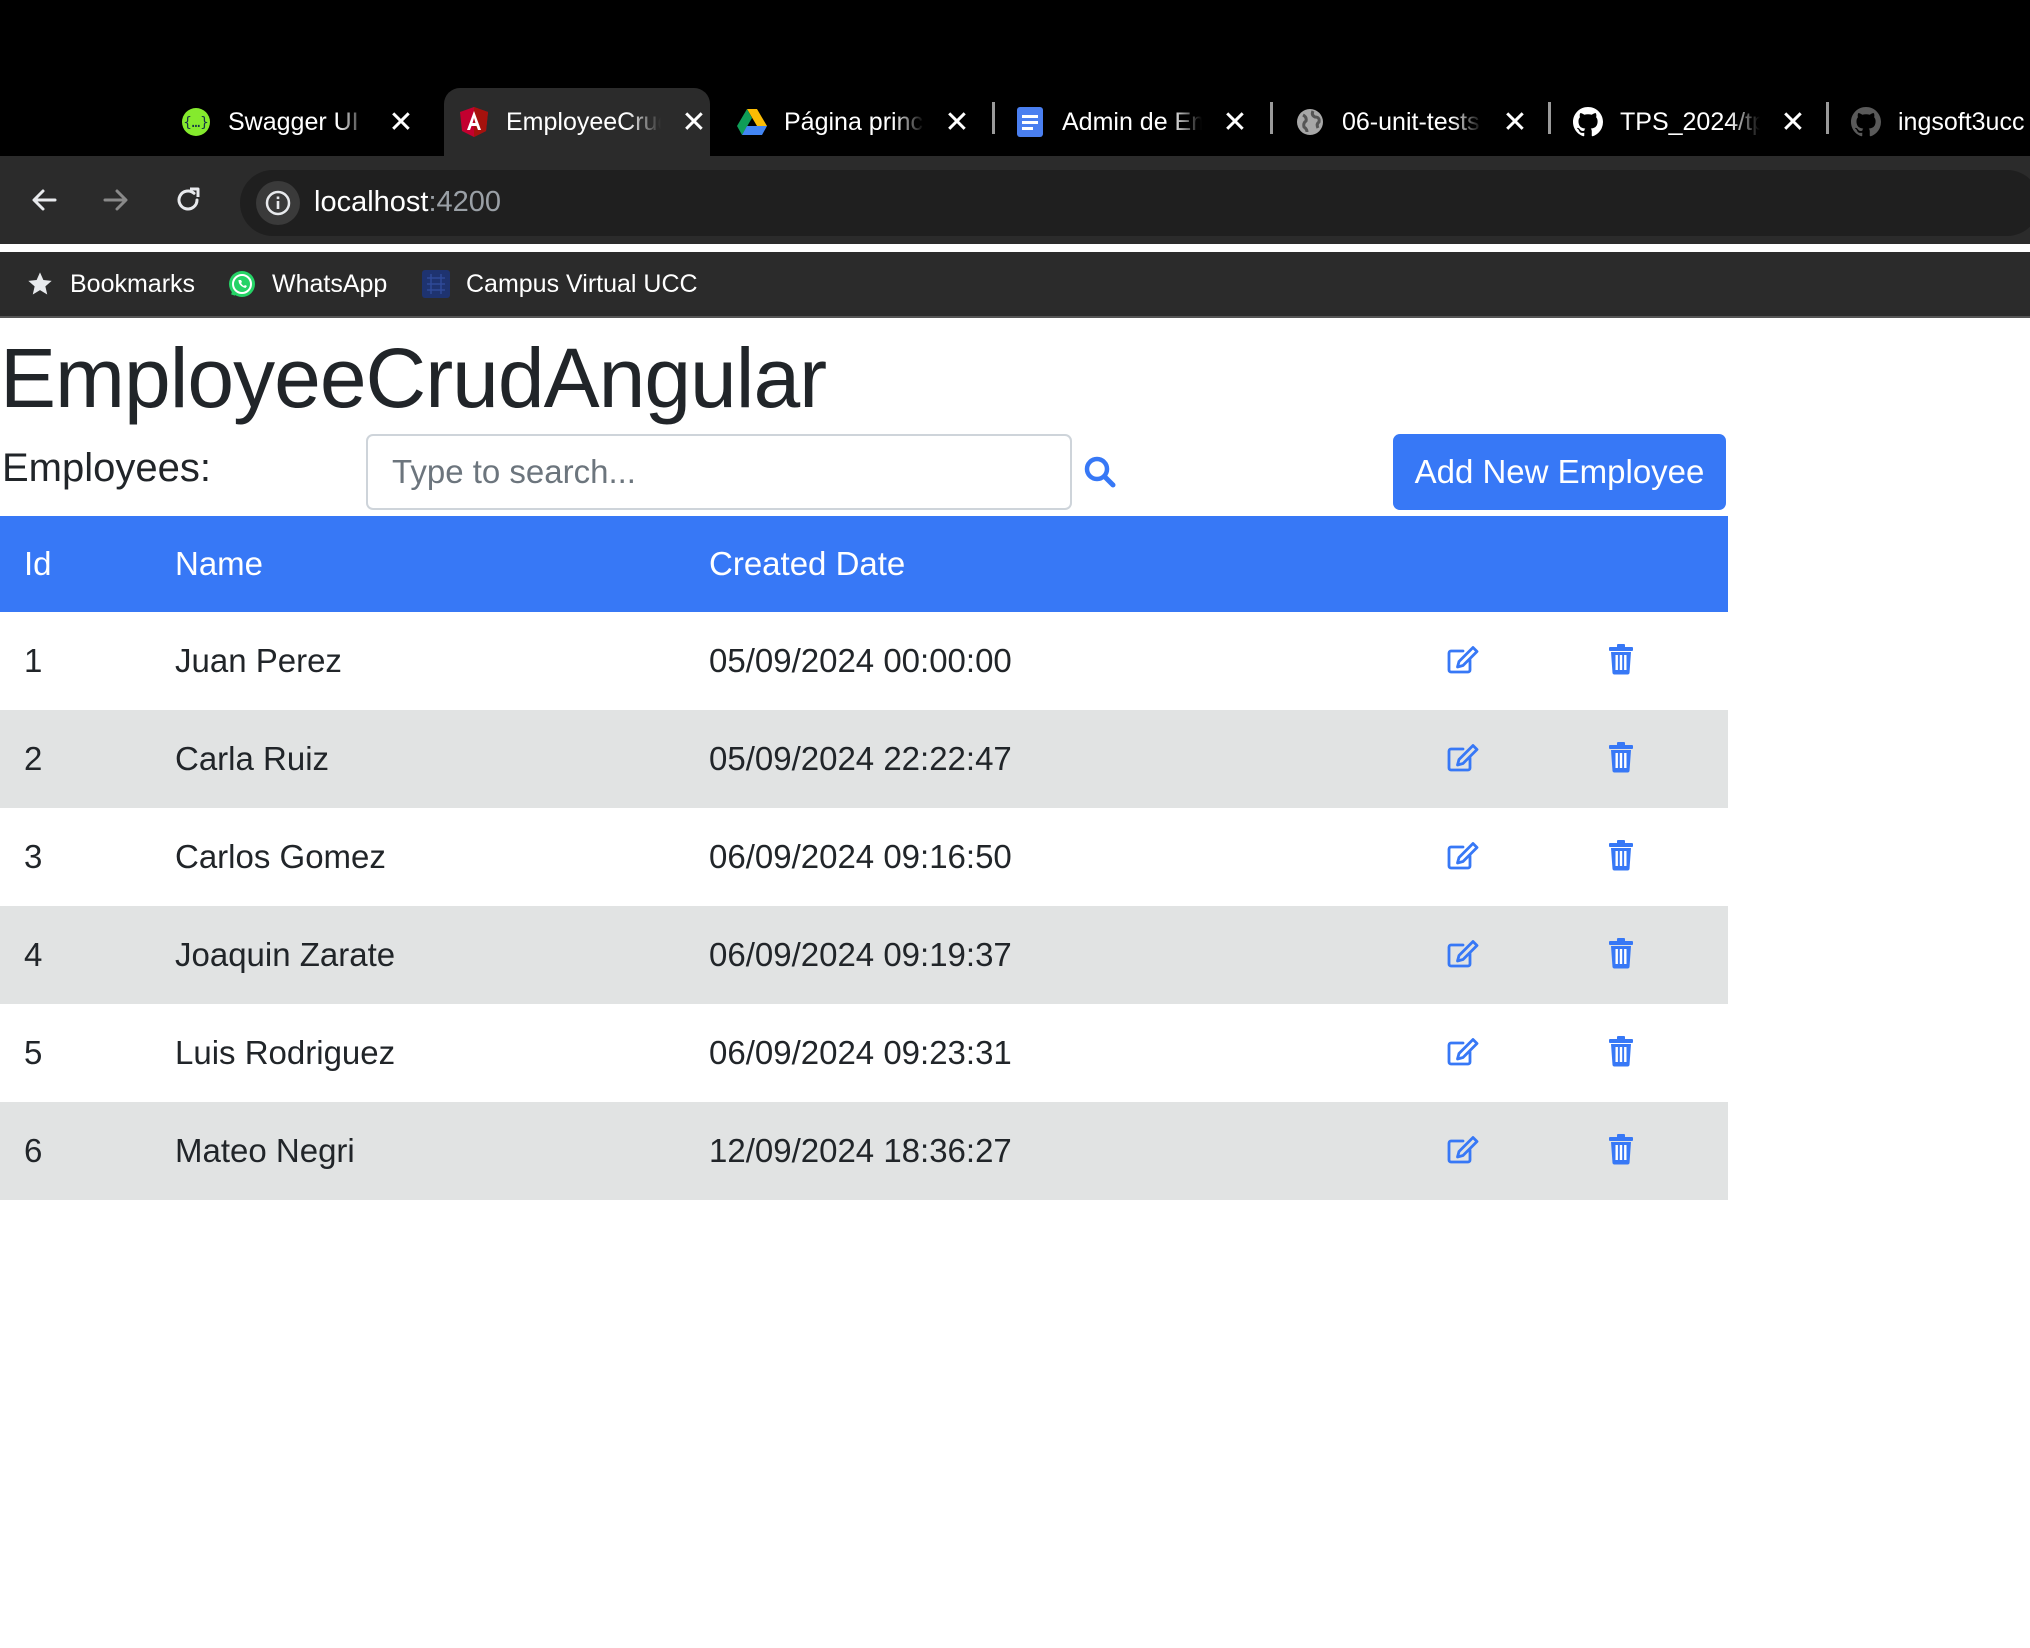  Describe the element at coordinates (854, 121) in the screenshot. I see `tab-title: Página principal` at that location.